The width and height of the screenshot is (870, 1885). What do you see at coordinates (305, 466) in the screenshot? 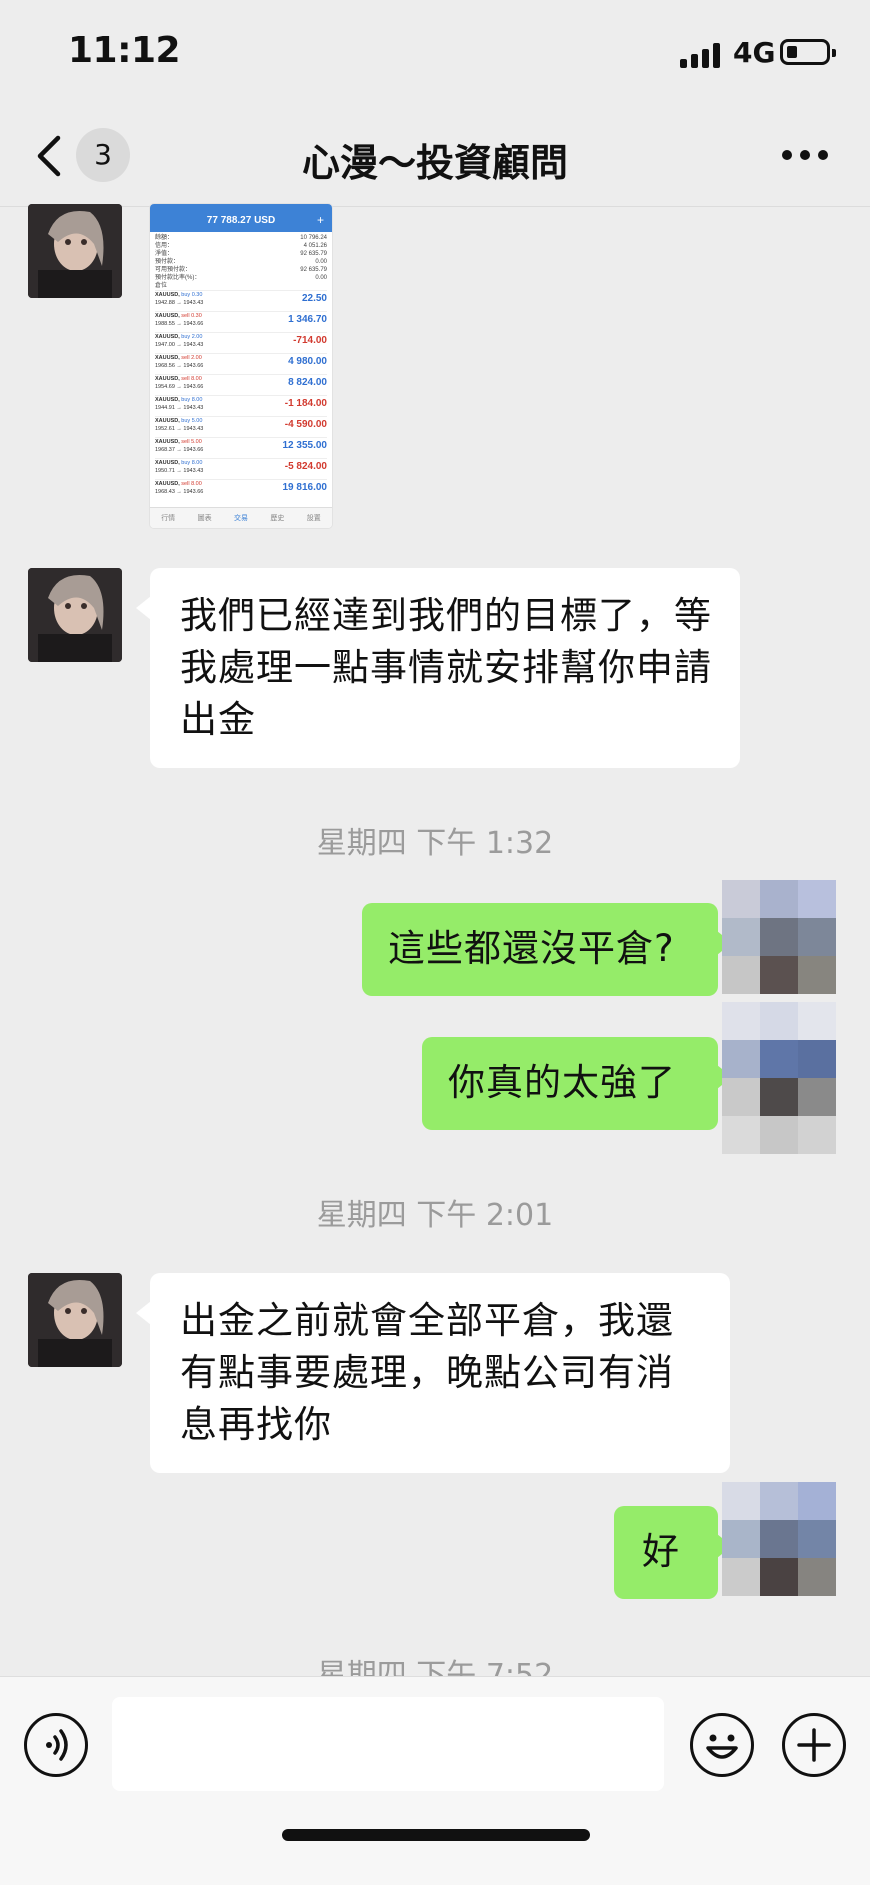
I see `position-profit: -5 824.00` at bounding box center [305, 466].